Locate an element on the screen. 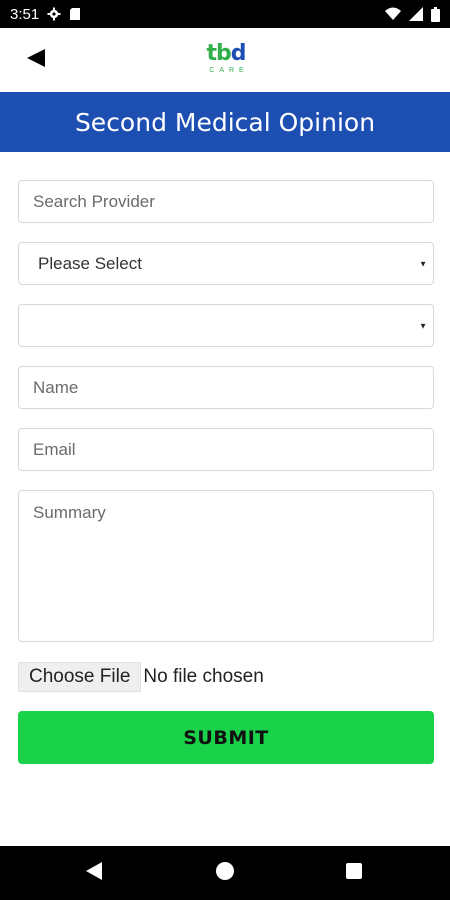 Image resolution: width=450 pixels, height=900 pixels. nav-recents-button is located at coordinates (354, 873).